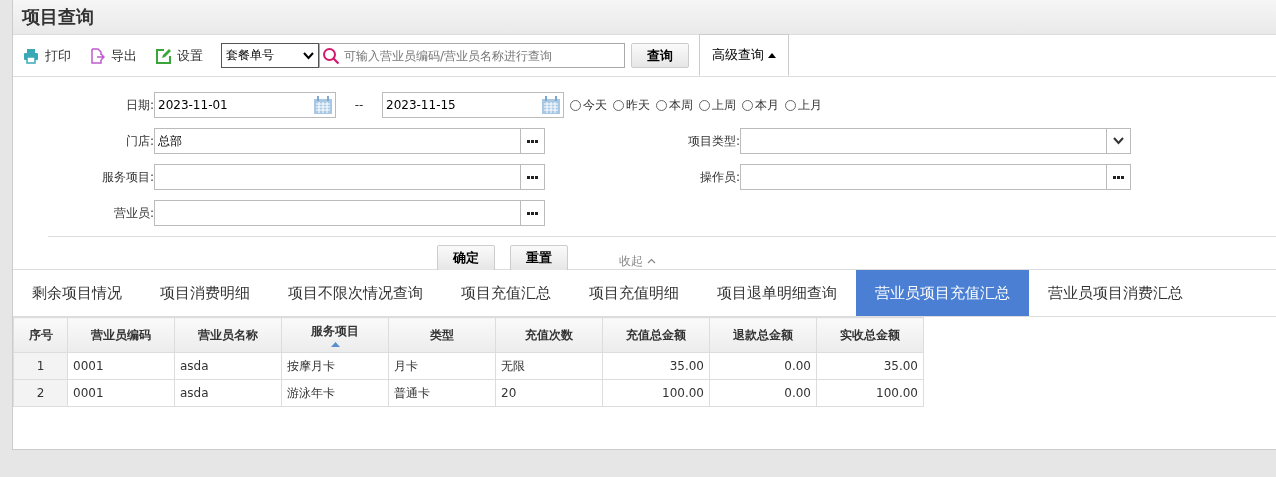 The height and width of the screenshot is (477, 1276). Describe the element at coordinates (674, 105) in the screenshot. I see `date-range-radio: 本周` at that location.